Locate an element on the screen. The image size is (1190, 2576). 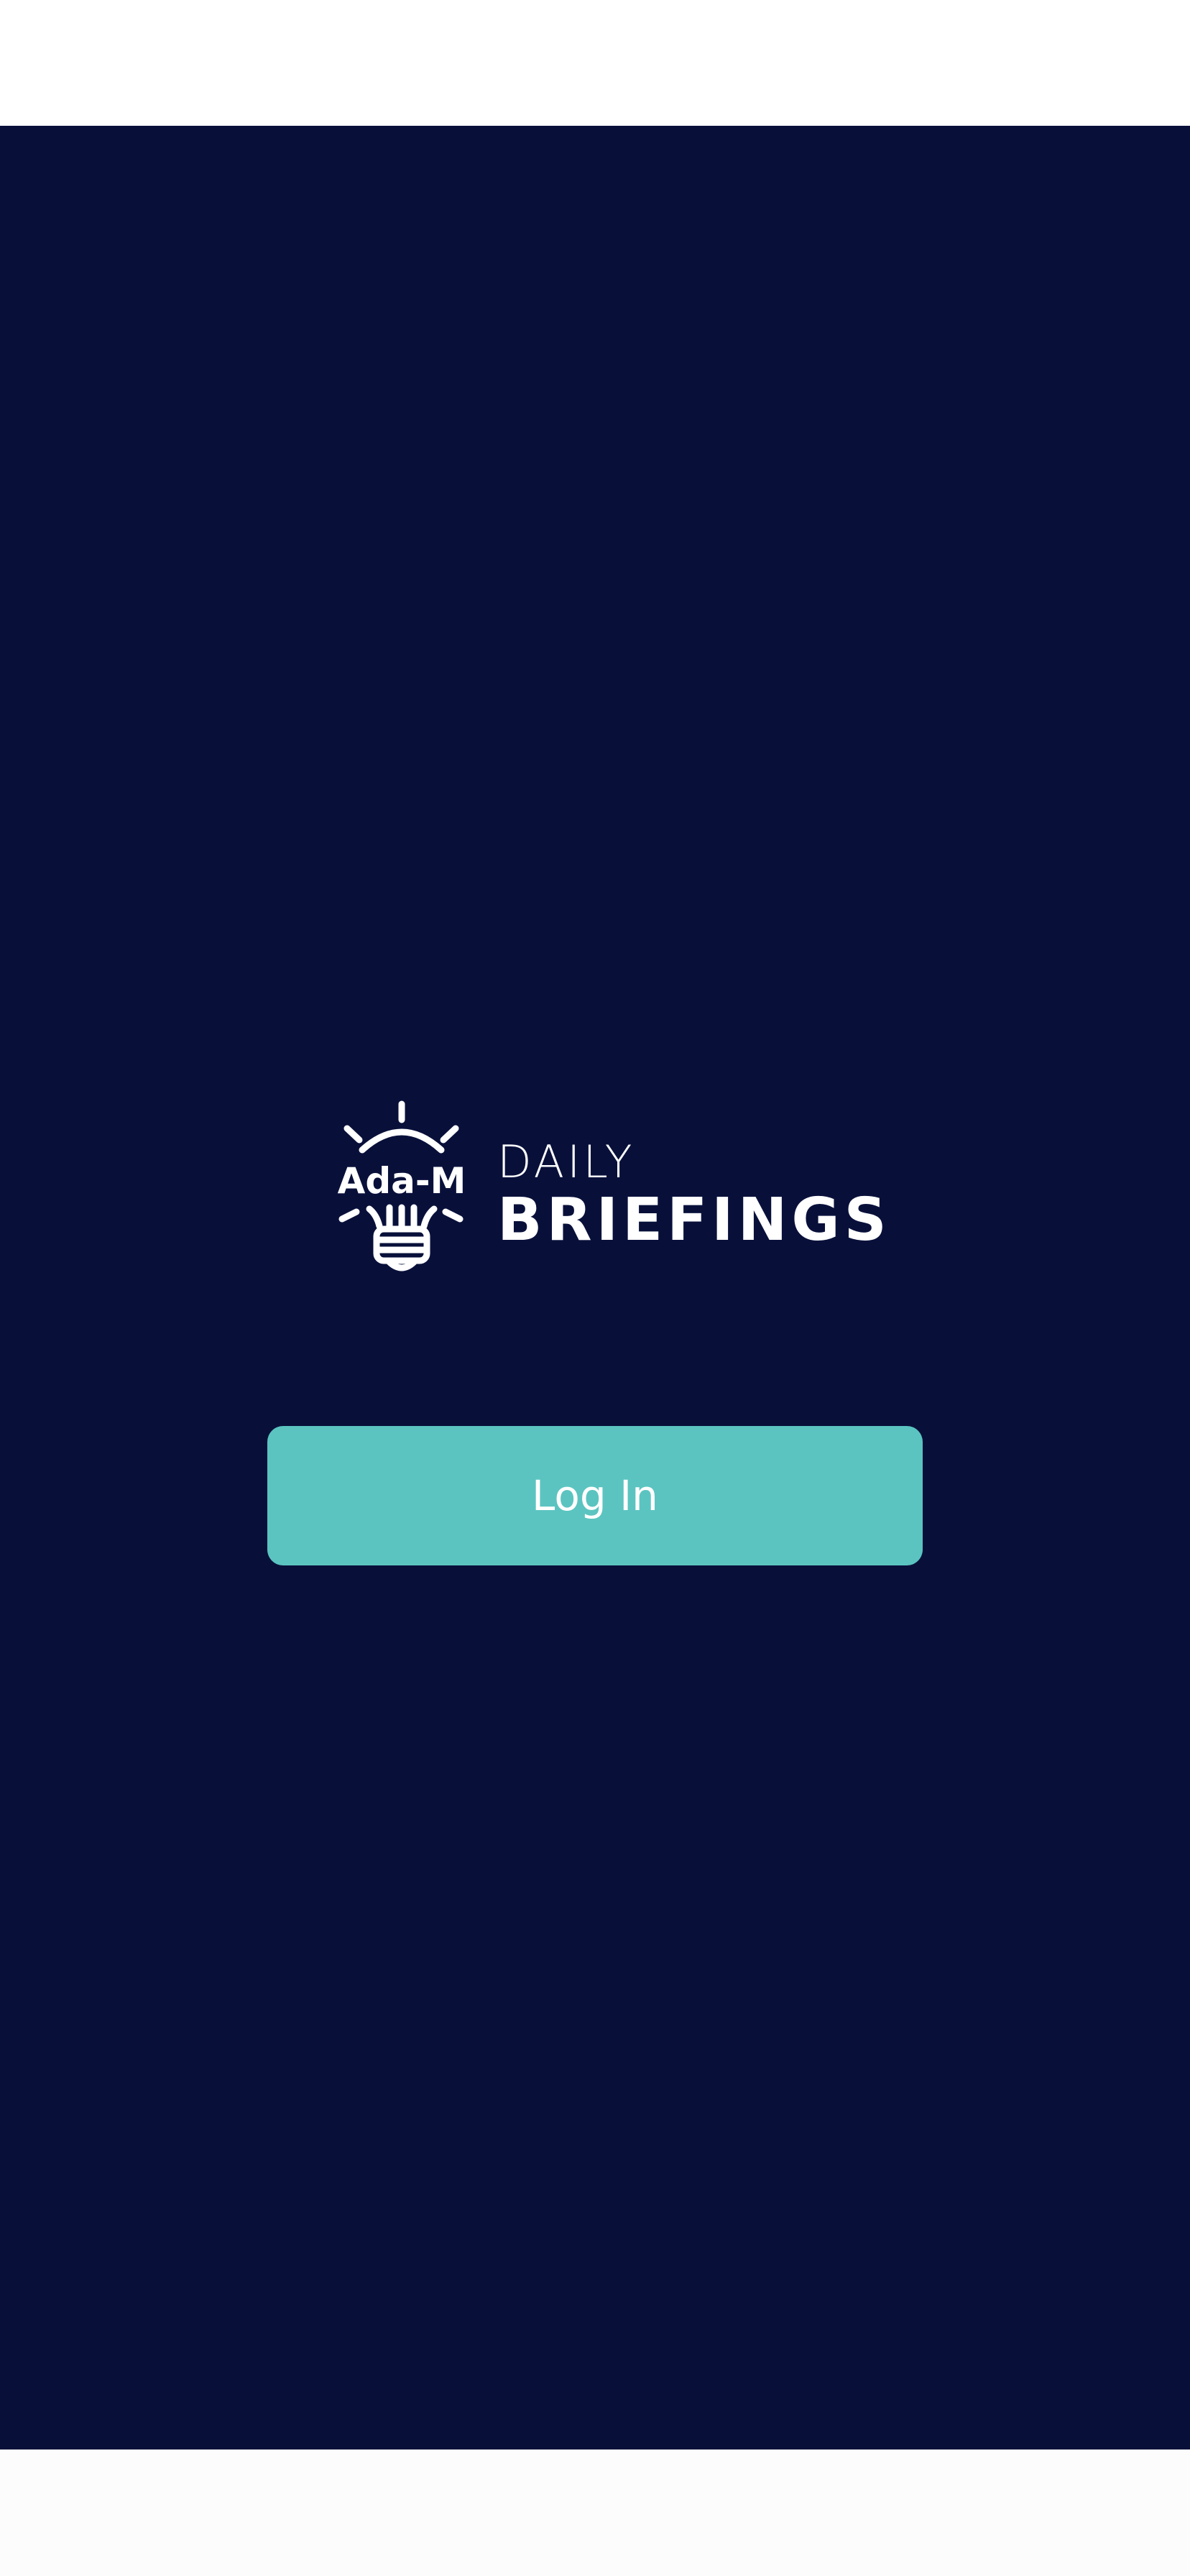
navigation-bar is located at coordinates (595, 2513).